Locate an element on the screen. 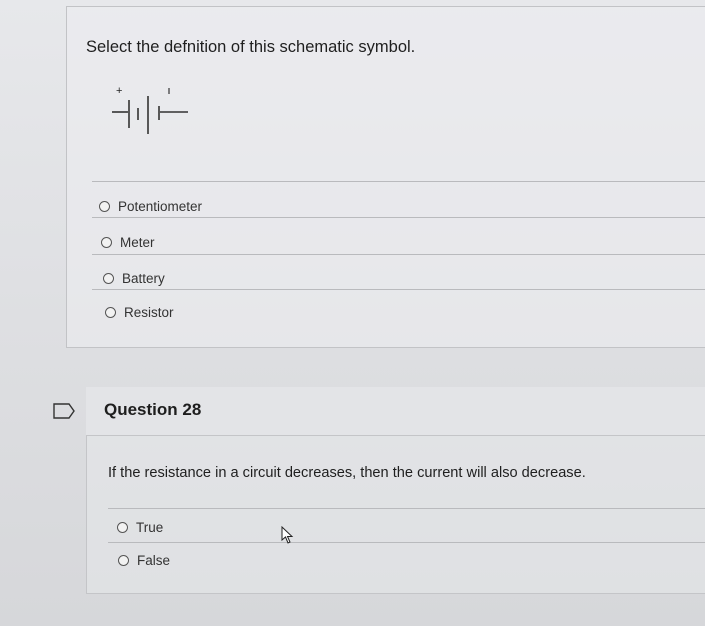  option-potentiometer: Potentiometer is located at coordinates (150, 206).